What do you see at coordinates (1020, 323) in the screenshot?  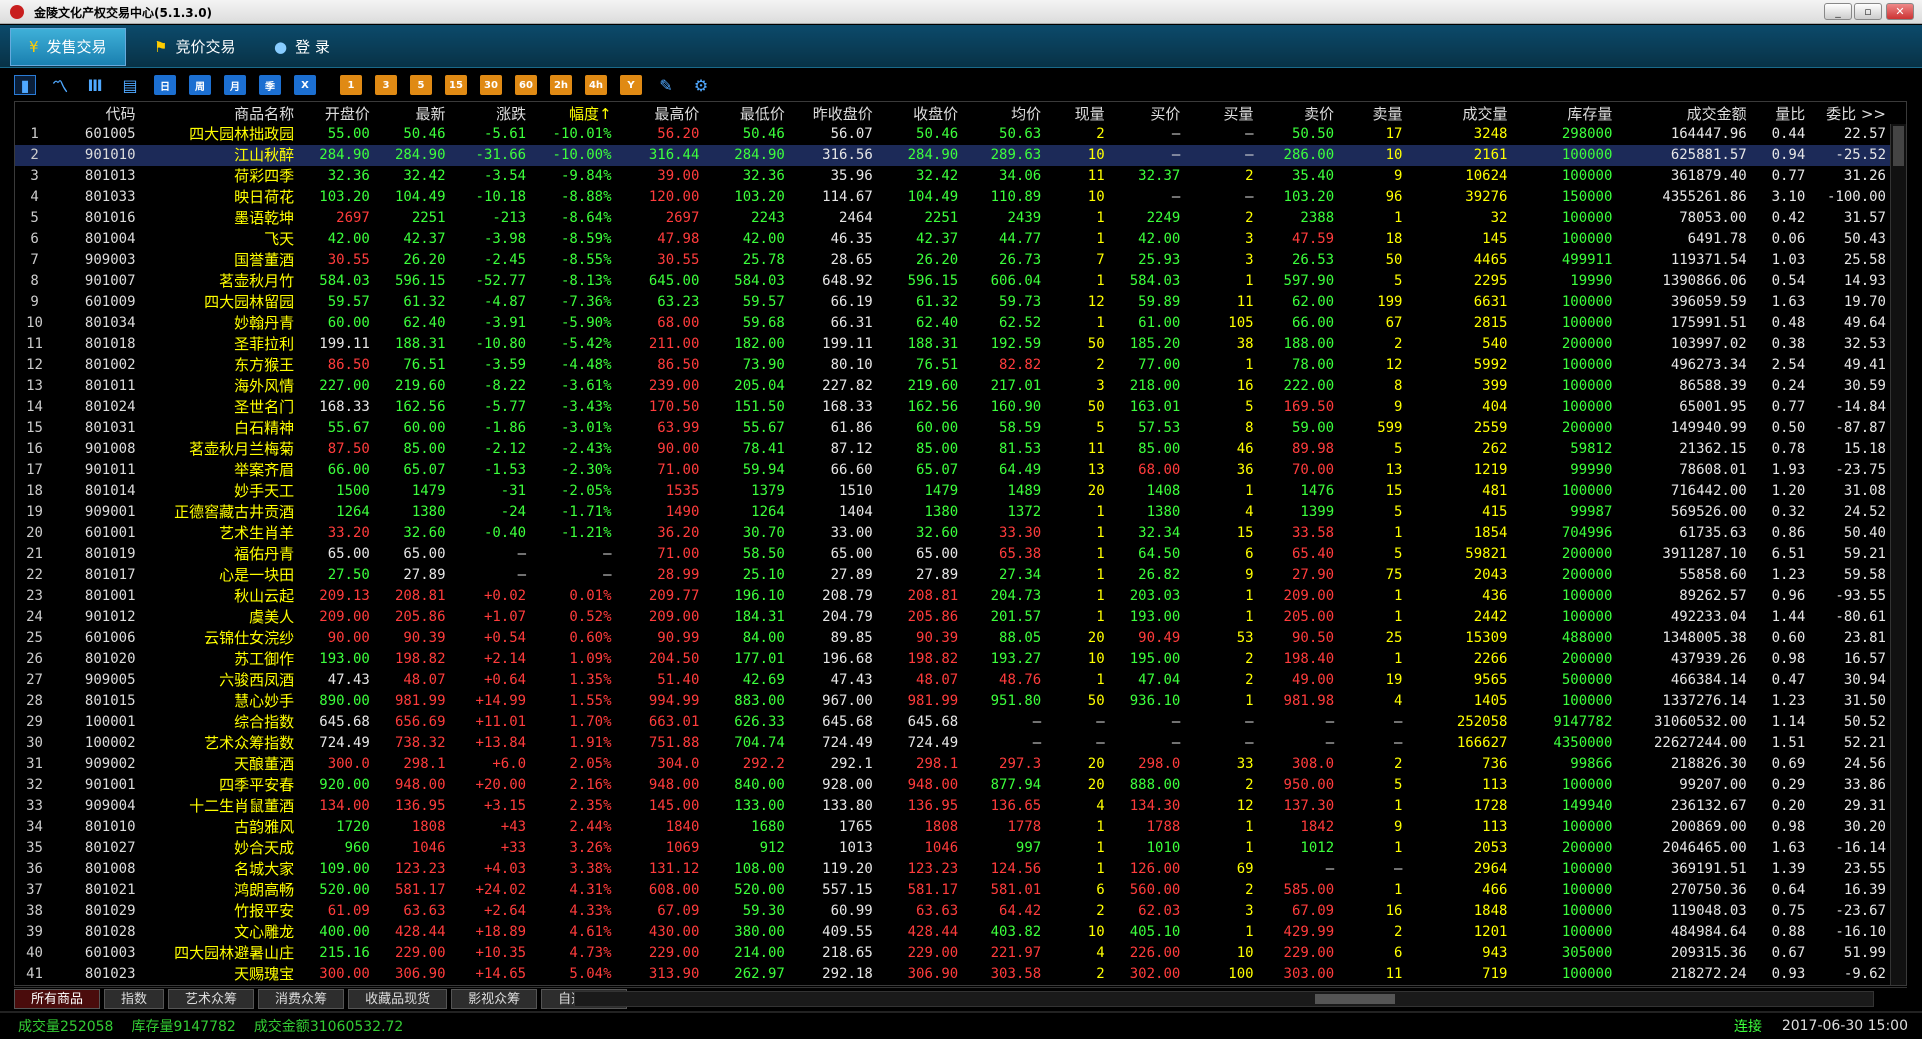 I see `cell: 62.52` at bounding box center [1020, 323].